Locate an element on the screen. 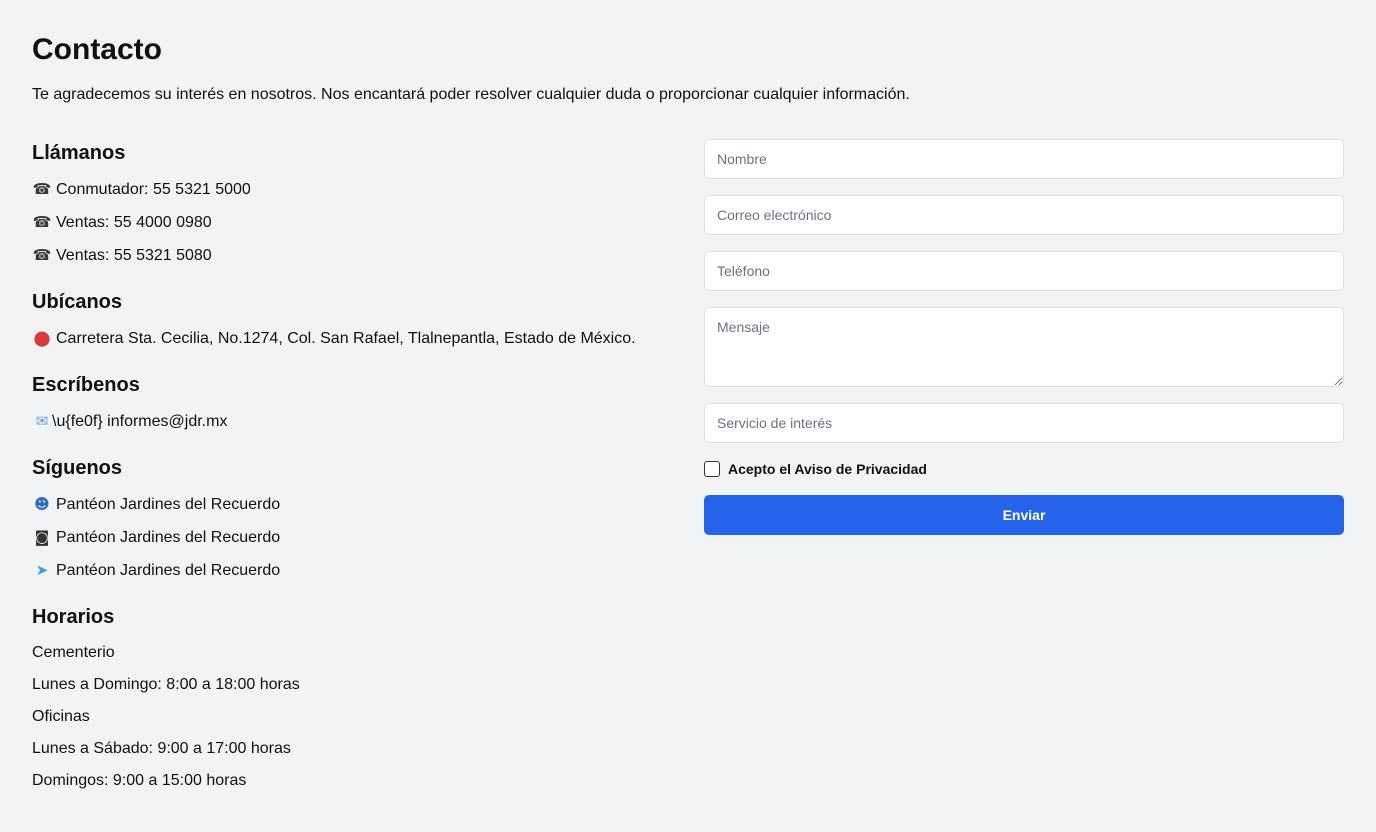  phone-line: ☎ Ventas: 55 5321 5080 is located at coordinates (348, 255).